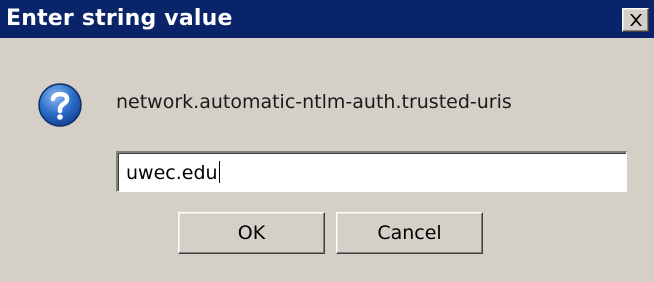 This screenshot has height=282, width=654. I want to click on dialog-title: Enter string value, so click(119, 18).